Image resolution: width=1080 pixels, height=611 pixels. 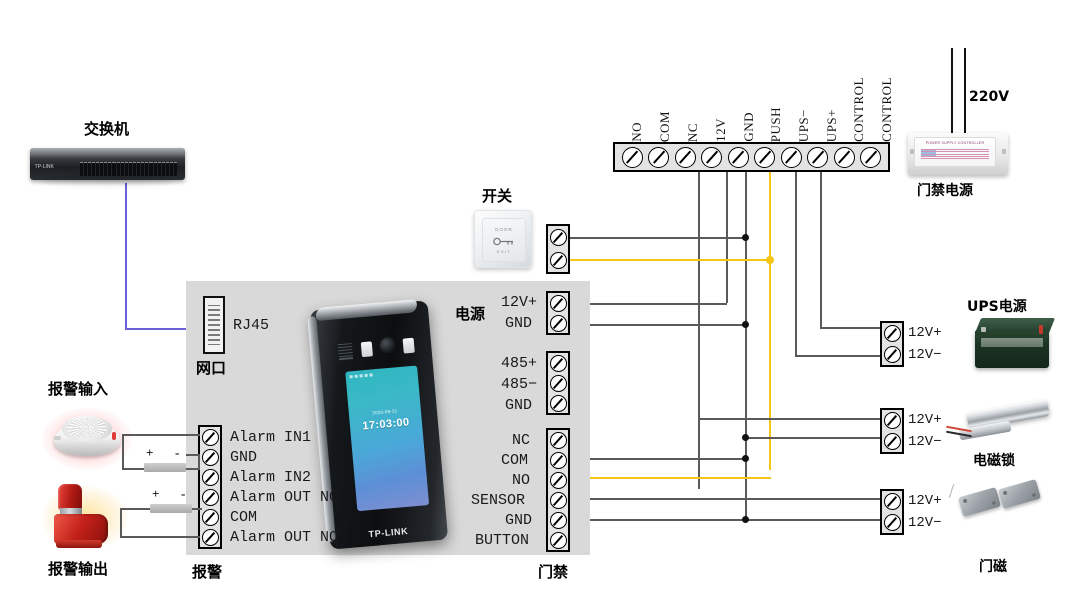 I want to click on label-alarm-out-nc: Alarm OUT NC, so click(x=284, y=497).